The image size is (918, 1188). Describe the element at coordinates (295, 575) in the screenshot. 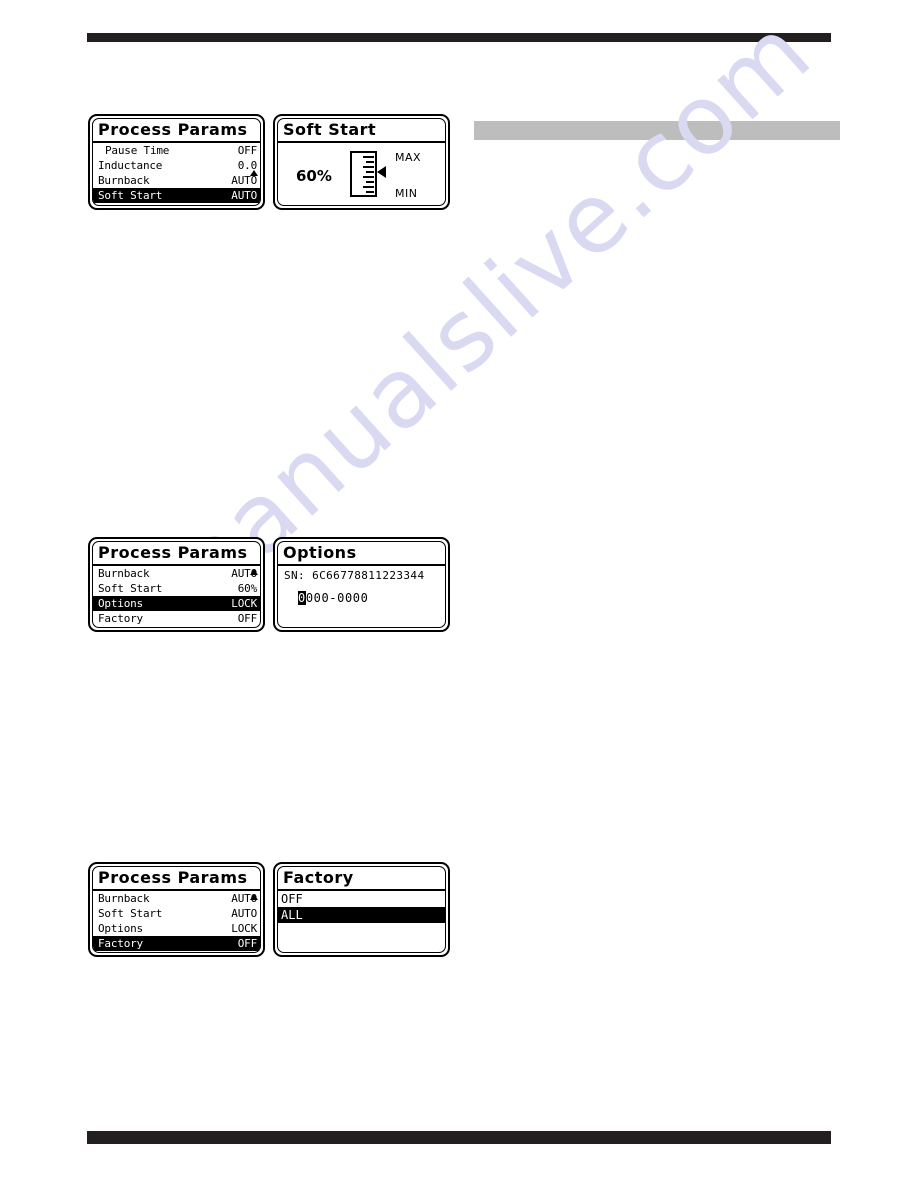

I see `serial-number-label: SN:` at that location.